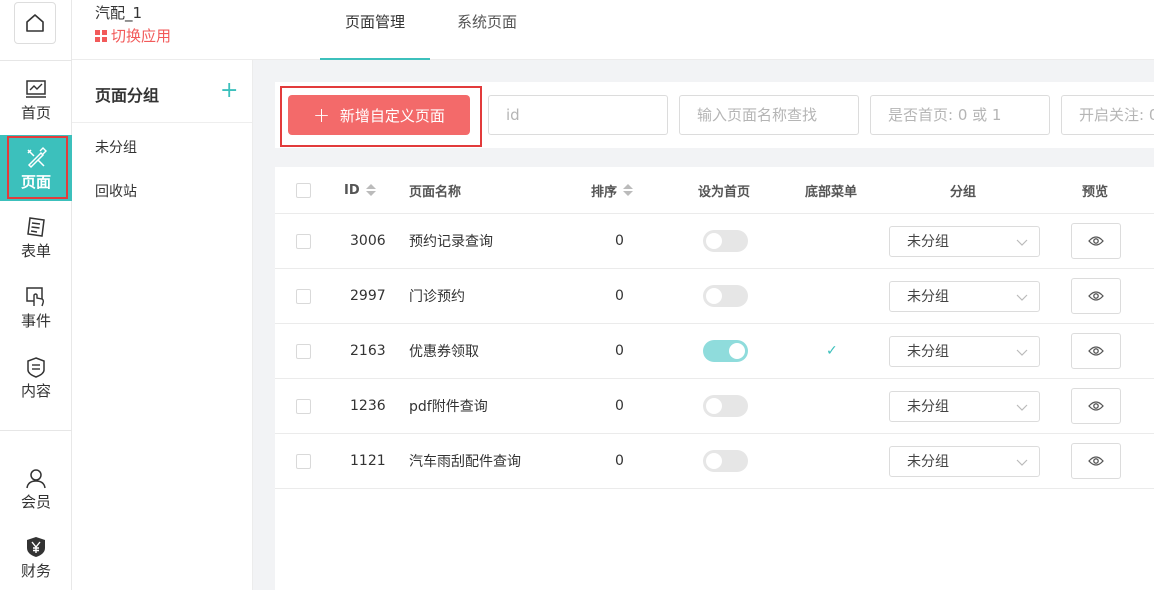  What do you see at coordinates (451, 242) in the screenshot?
I see `name-cell: 预约记录查询` at bounding box center [451, 242].